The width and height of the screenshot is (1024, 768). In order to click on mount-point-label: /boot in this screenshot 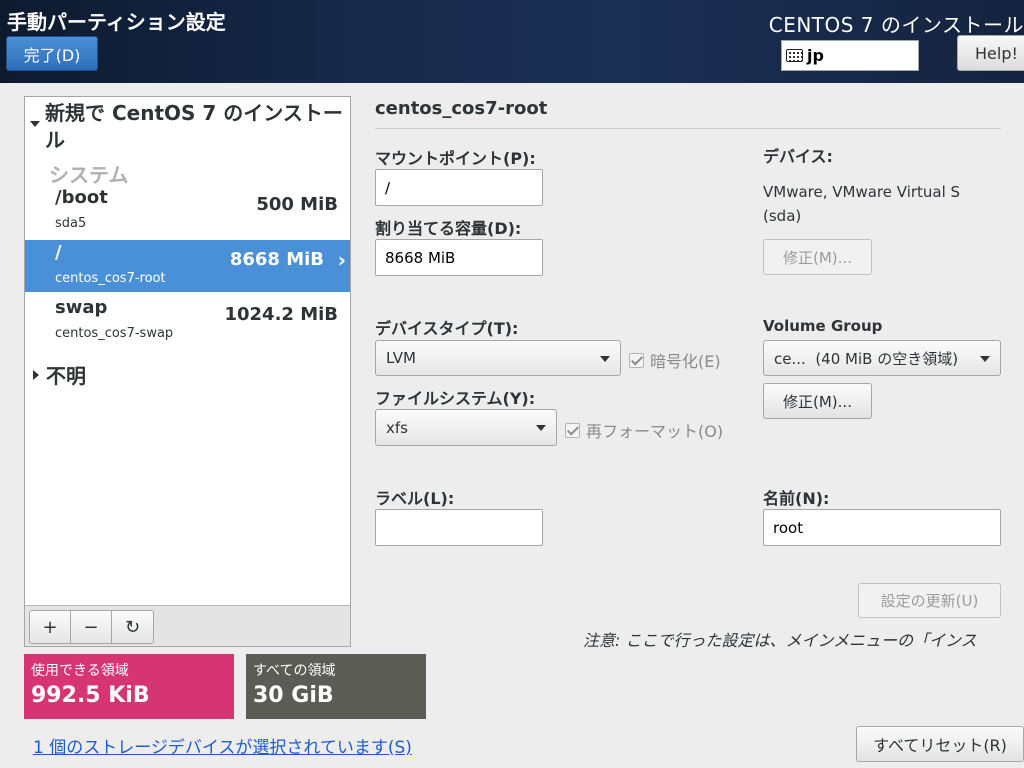, I will do `click(81, 197)`.